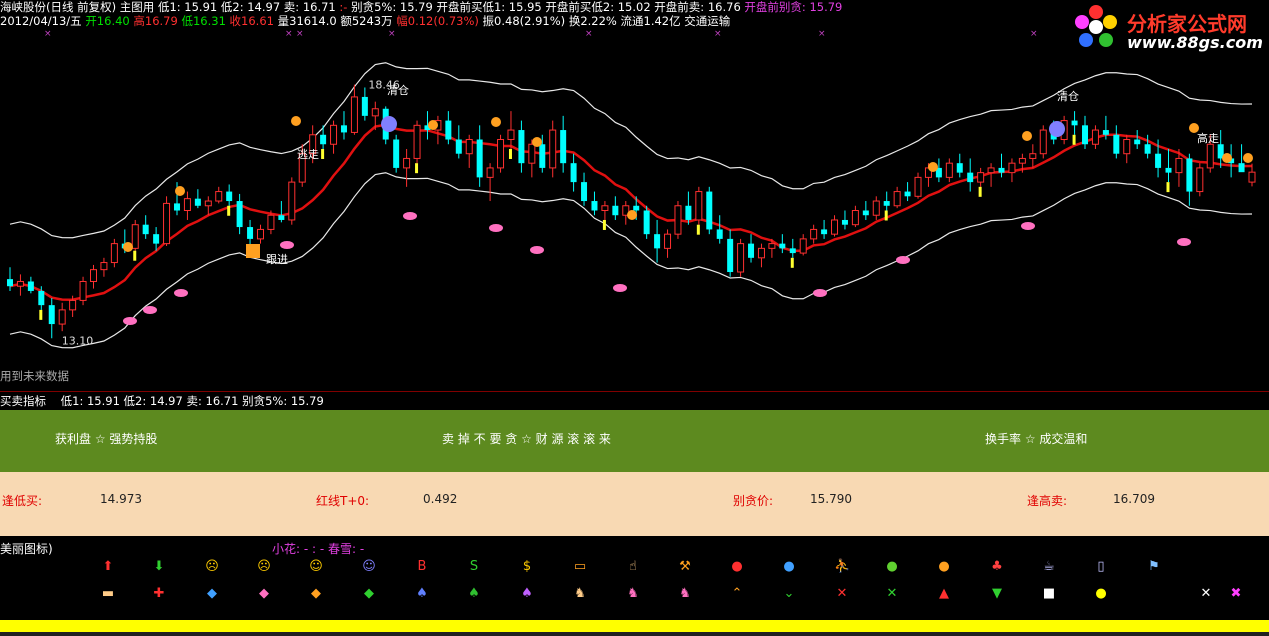 Image resolution: width=1269 pixels, height=636 pixels. I want to click on up-arrow-icon: ⬆, so click(108, 567).